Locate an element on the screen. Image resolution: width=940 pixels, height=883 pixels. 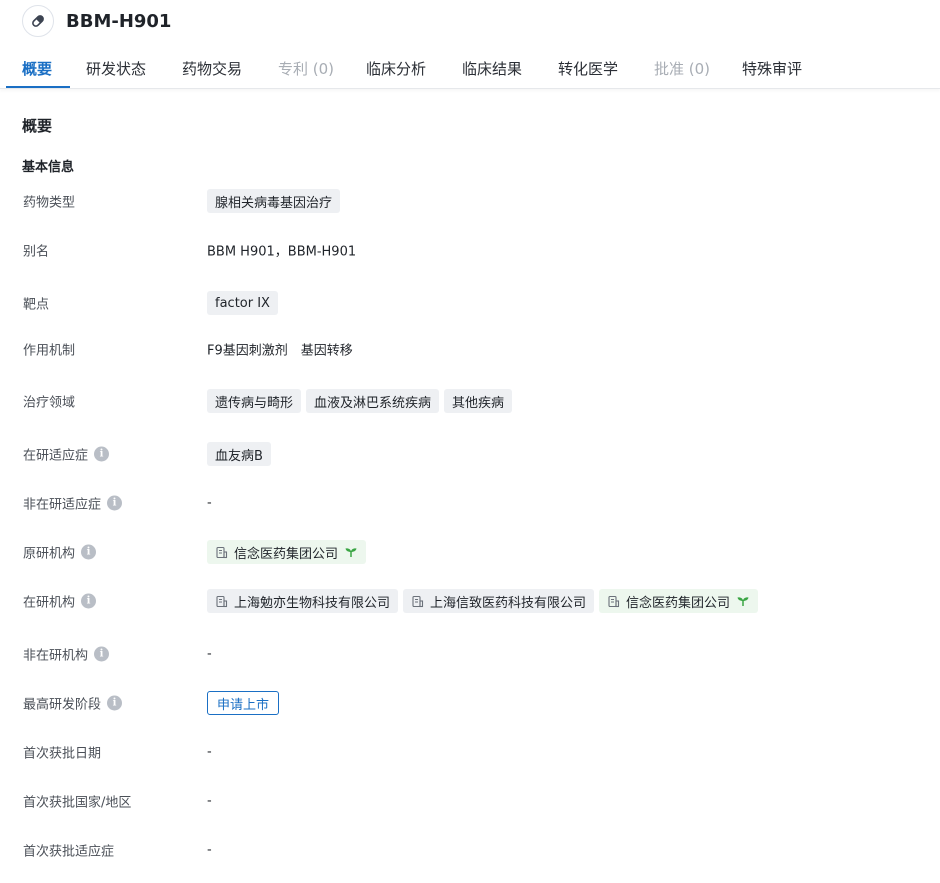
tab-translational-medicine: 转化医学 is located at coordinates (588, 68).